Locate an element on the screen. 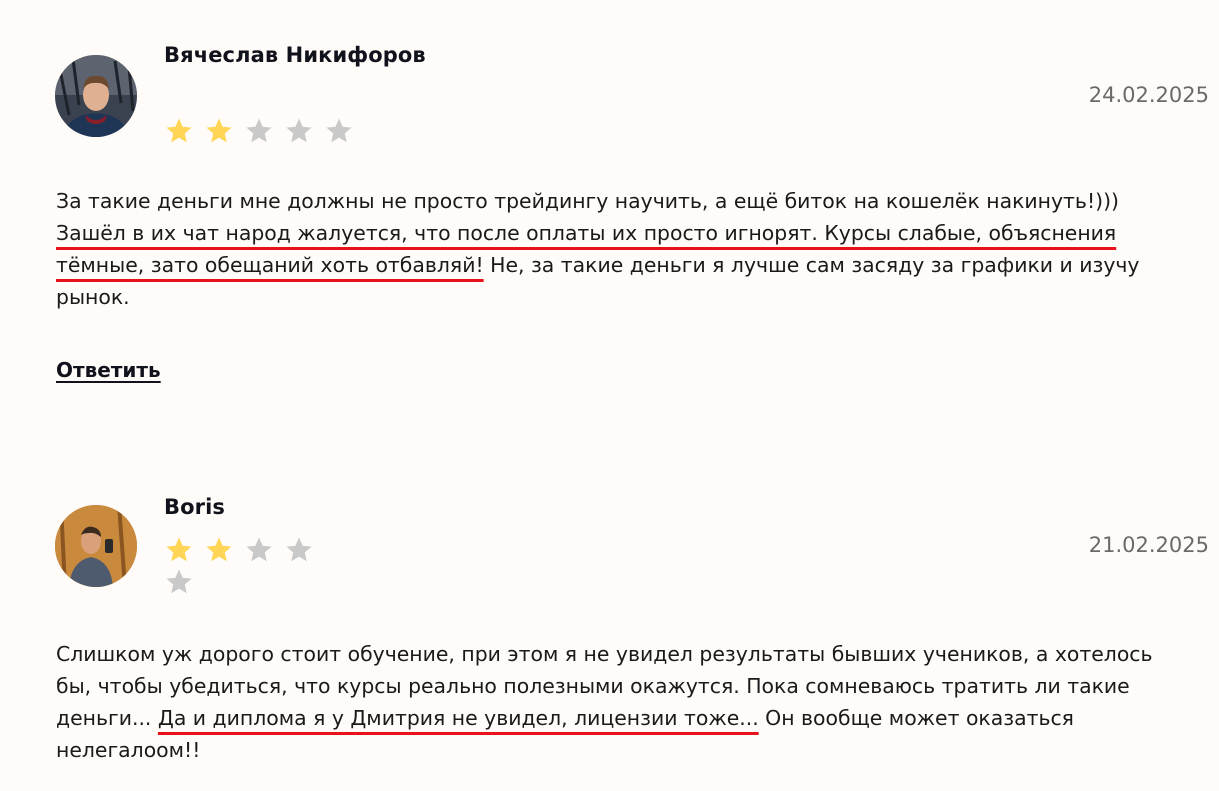 The width and height of the screenshot is (1219, 791). reply-button: Ответить is located at coordinates (108, 370).